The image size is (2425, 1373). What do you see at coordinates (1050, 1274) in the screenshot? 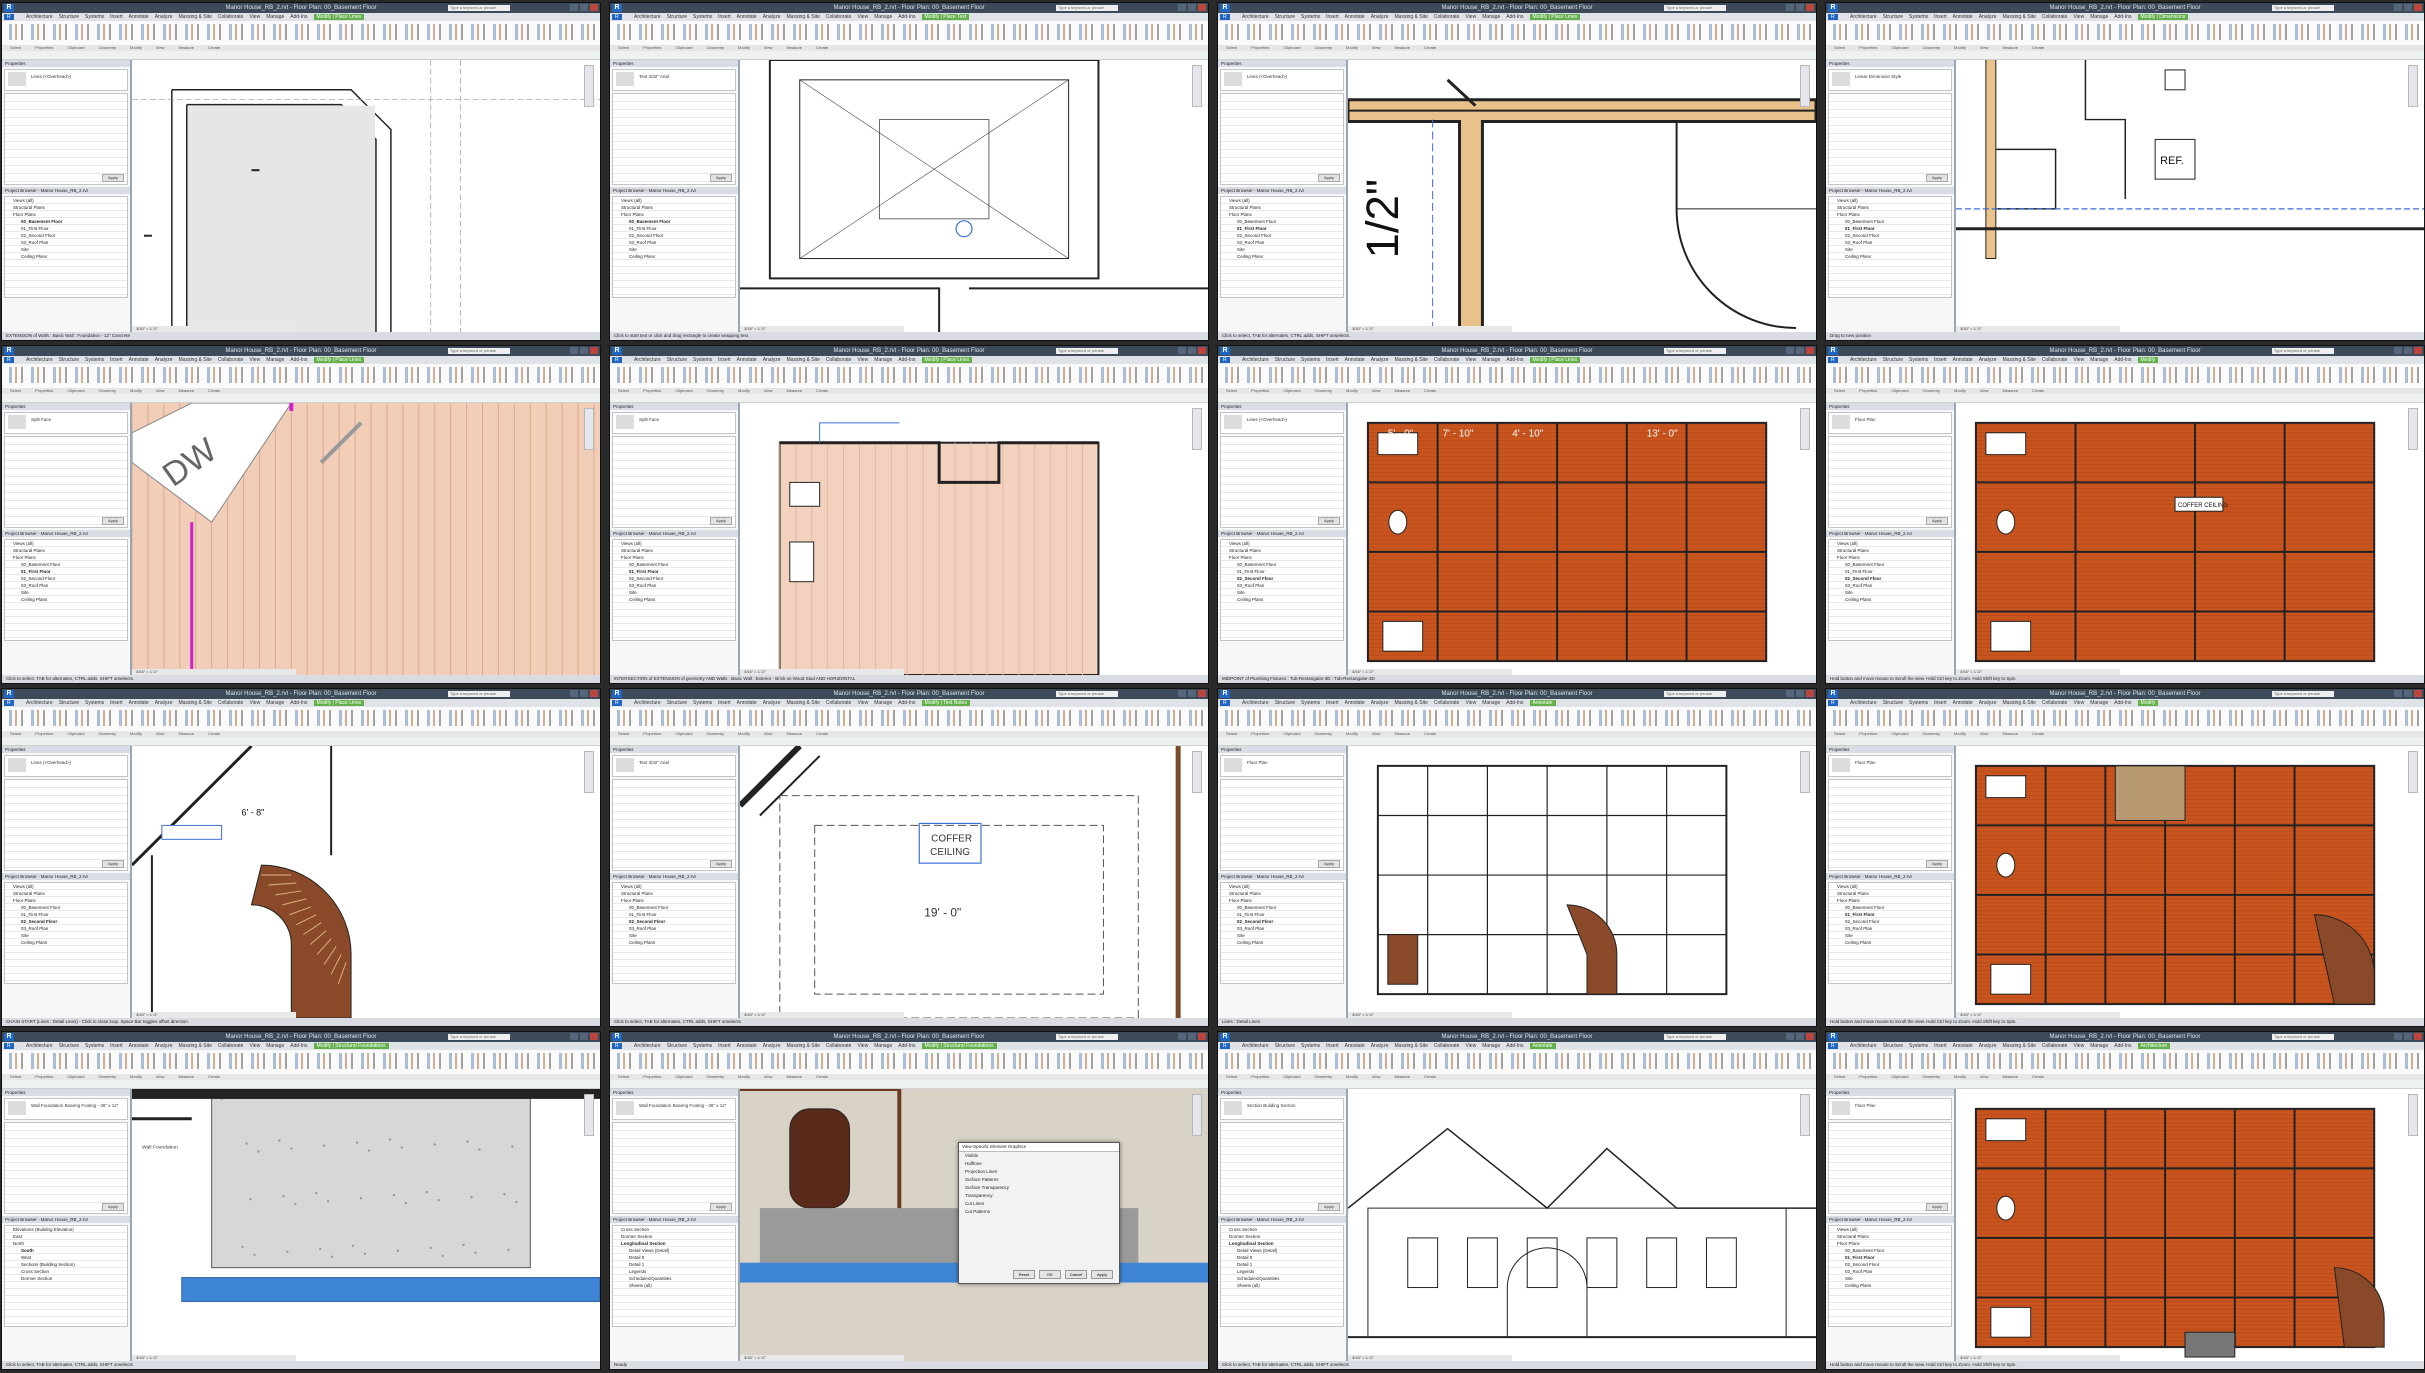
I see `dialog-button: OK` at bounding box center [1050, 1274].